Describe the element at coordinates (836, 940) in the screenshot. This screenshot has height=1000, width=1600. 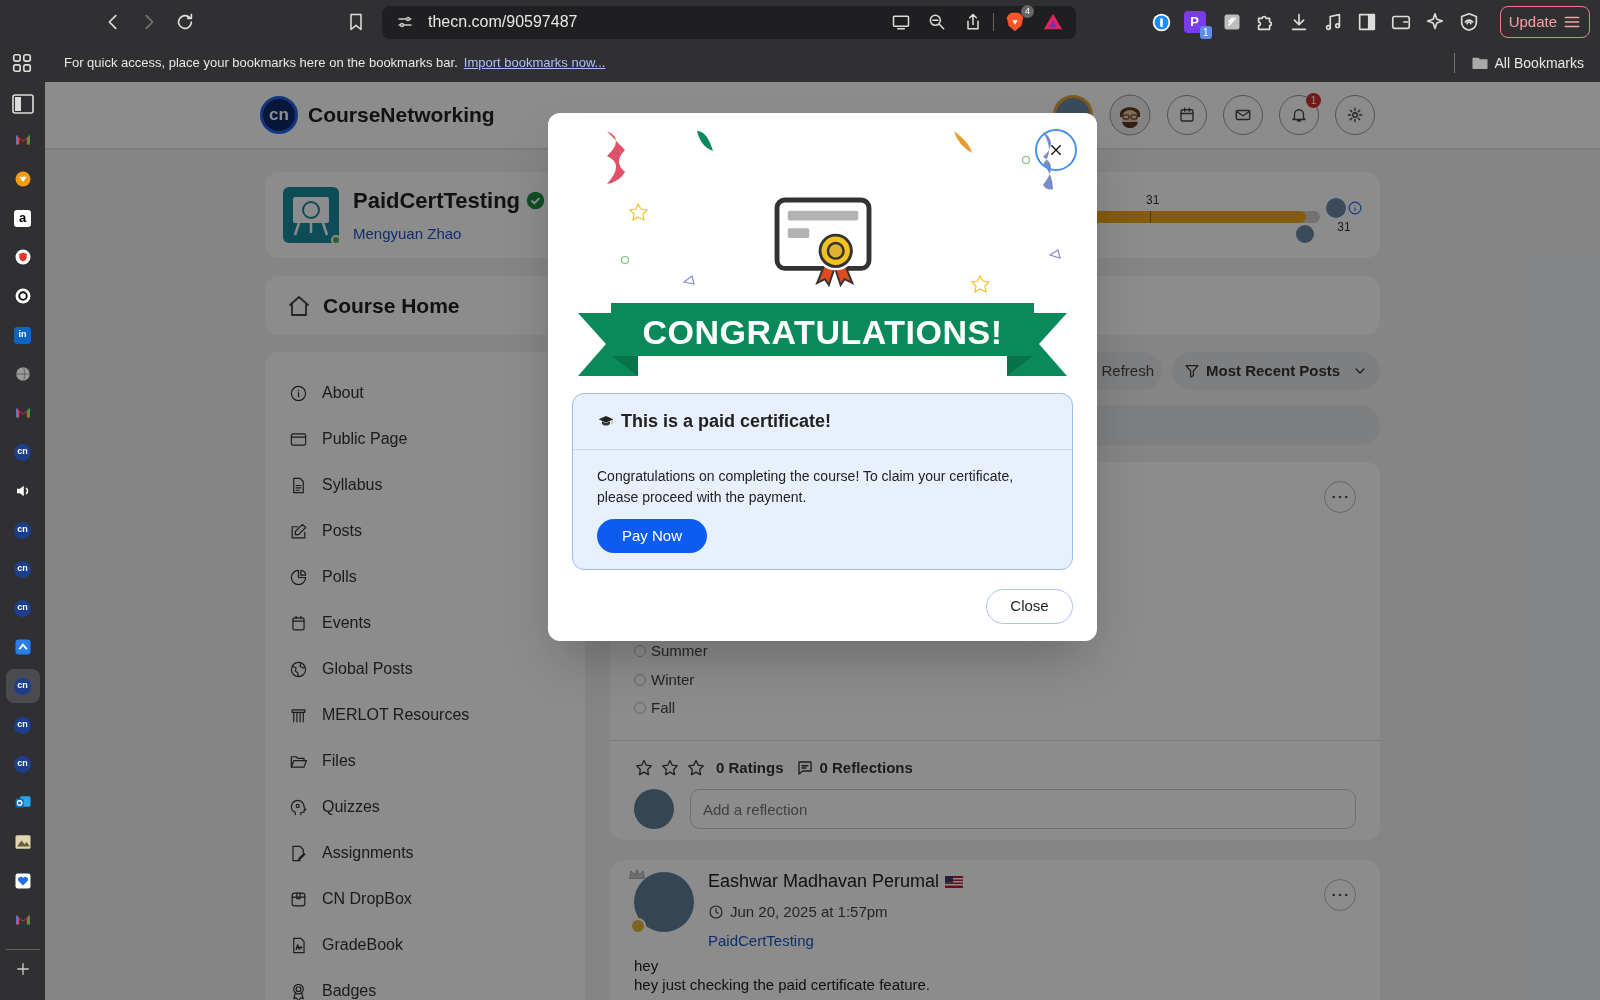
I see `course-link: PaidCertTesting` at that location.